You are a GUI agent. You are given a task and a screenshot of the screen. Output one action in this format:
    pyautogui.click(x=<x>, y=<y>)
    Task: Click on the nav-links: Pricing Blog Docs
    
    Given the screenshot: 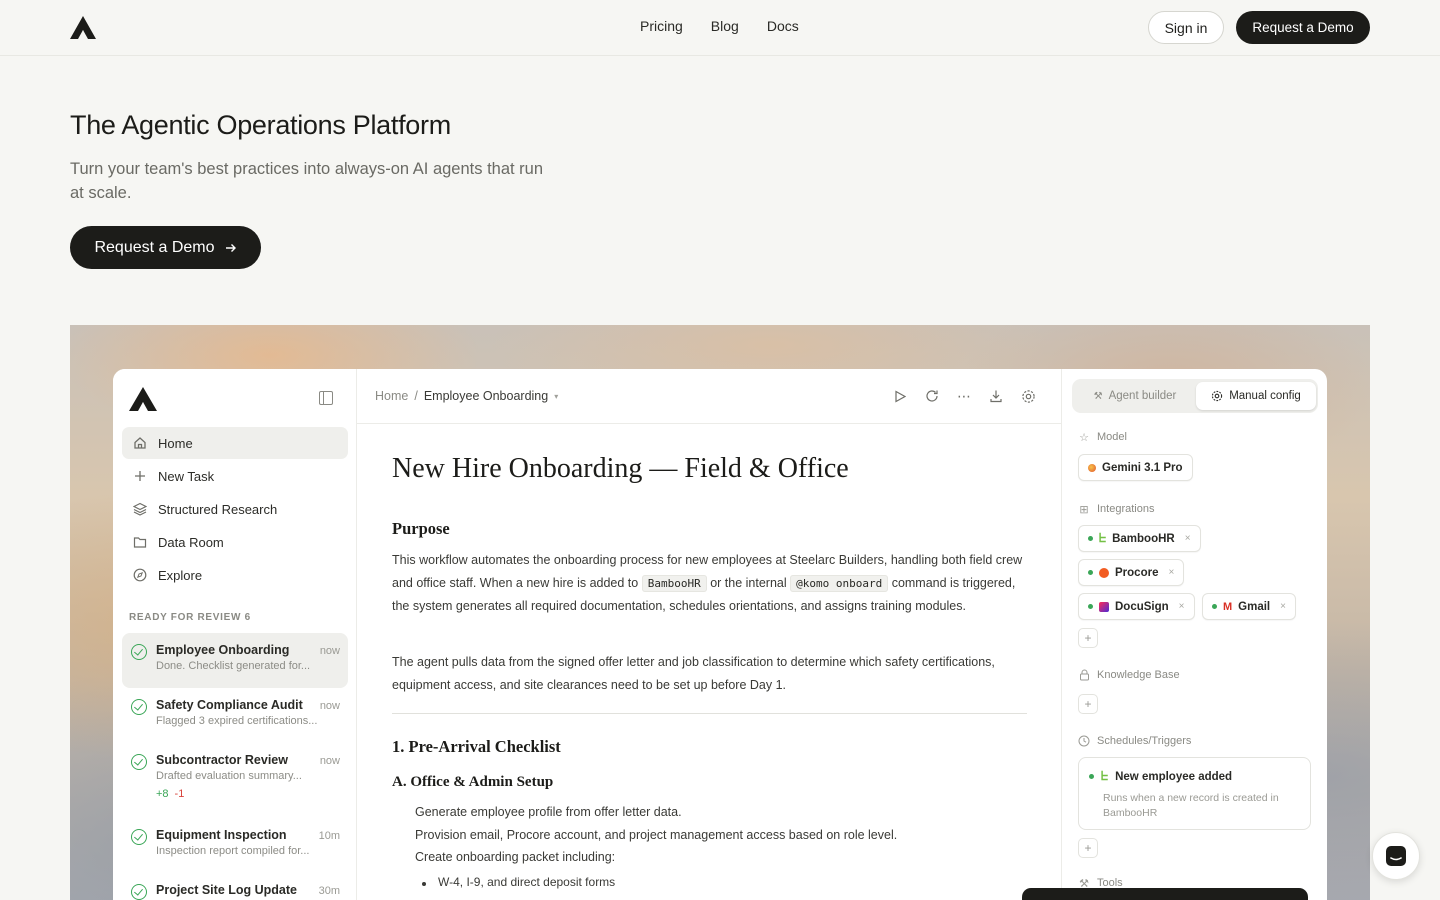 What is the action you would take?
    pyautogui.click(x=719, y=26)
    